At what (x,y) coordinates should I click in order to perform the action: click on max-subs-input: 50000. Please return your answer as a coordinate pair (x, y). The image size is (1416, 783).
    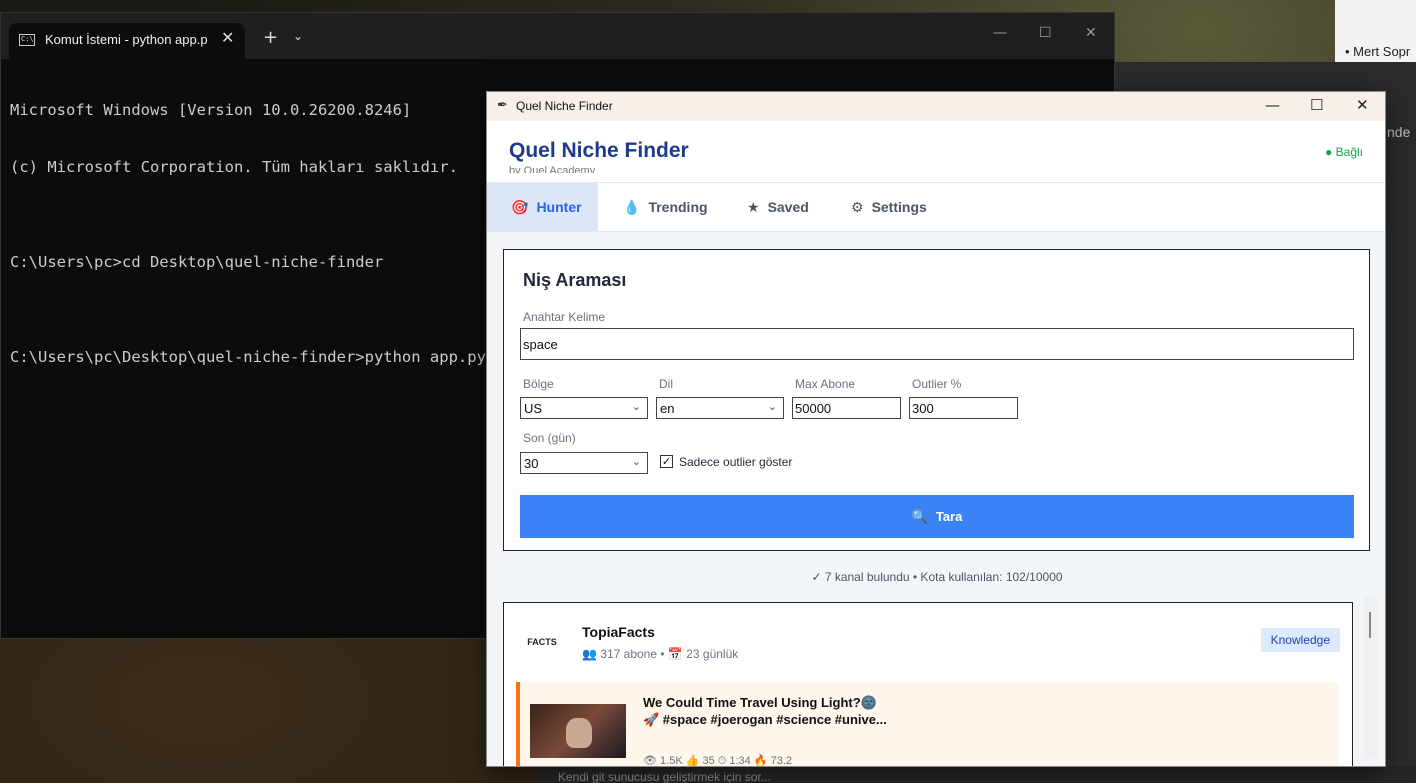
    Looking at the image, I should click on (846, 408).